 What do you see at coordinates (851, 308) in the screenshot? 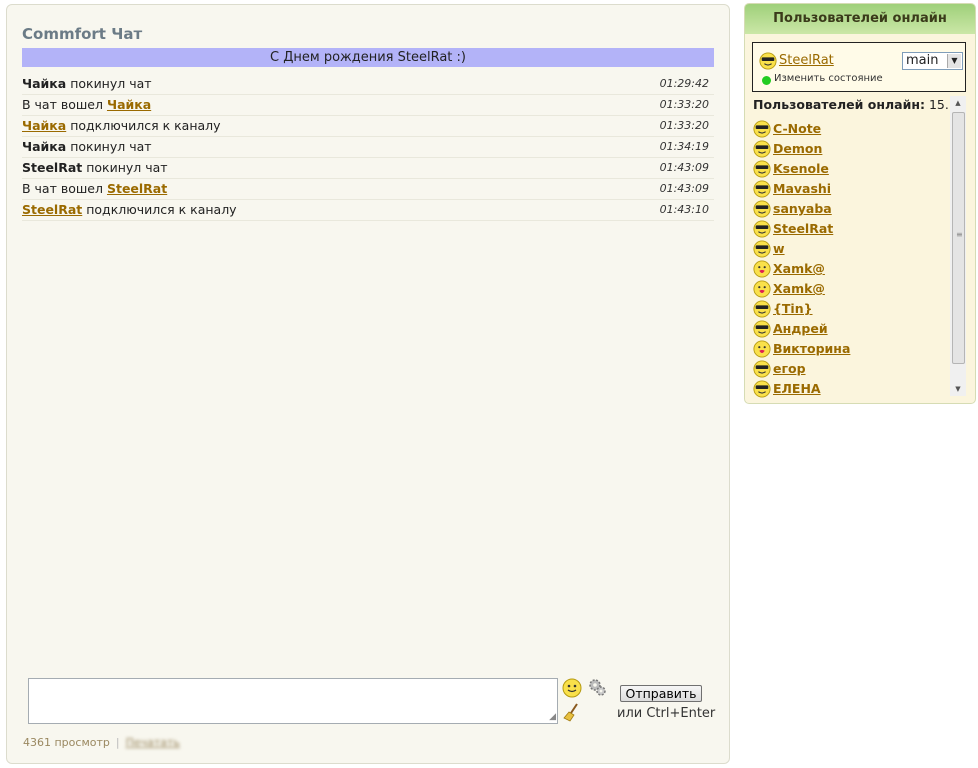
I see `user-list-item: {Tin}` at bounding box center [851, 308].